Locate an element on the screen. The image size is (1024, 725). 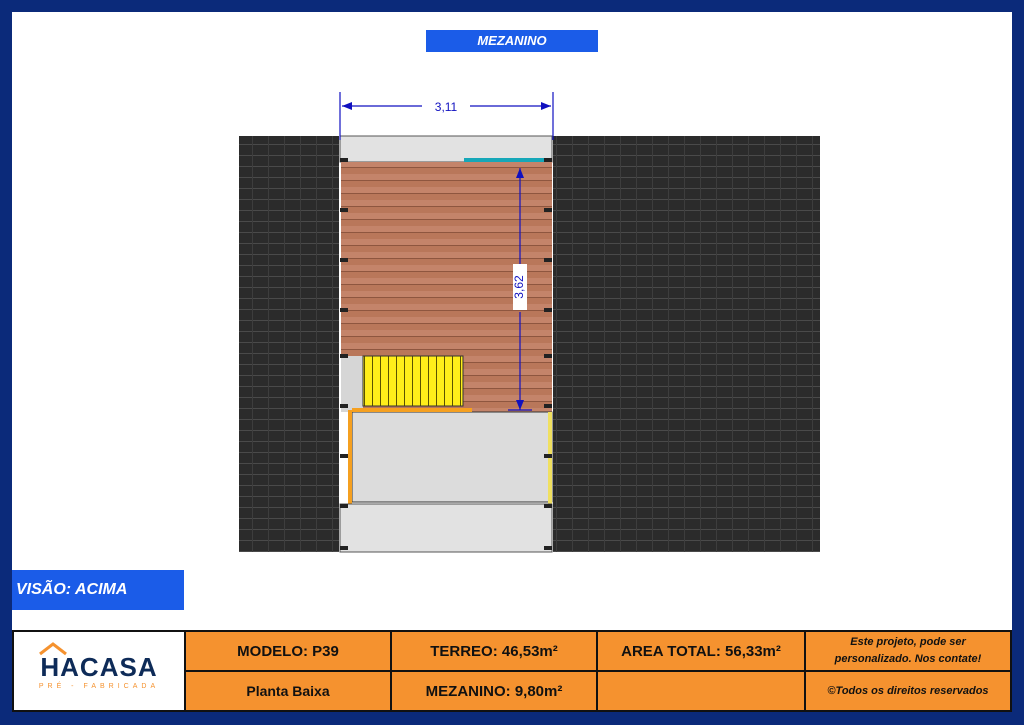
copyright-cell: ©Todos os direitos reservados is located at coordinates (908, 691).